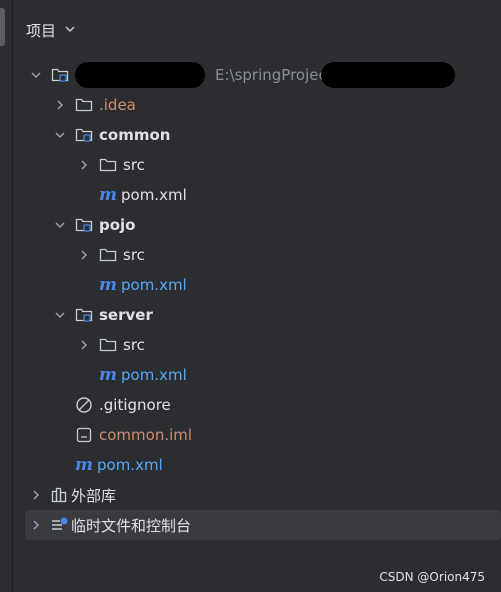 This screenshot has height=592, width=501. I want to click on tree-label: pojo, so click(117, 225).